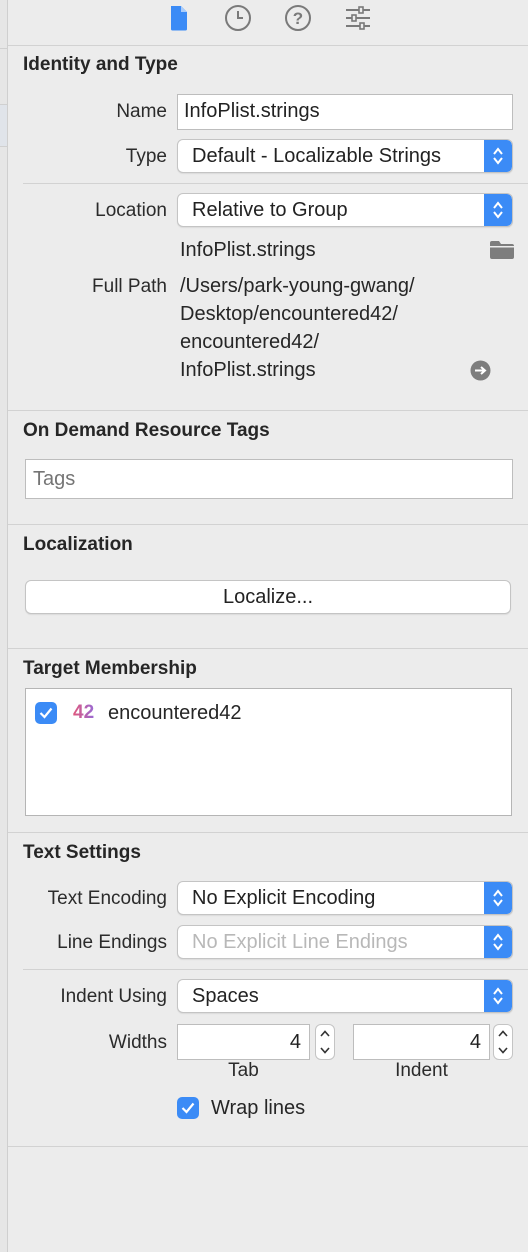 The width and height of the screenshot is (528, 1252). Describe the element at coordinates (480, 373) in the screenshot. I see `reveal-in-finder-icon` at that location.